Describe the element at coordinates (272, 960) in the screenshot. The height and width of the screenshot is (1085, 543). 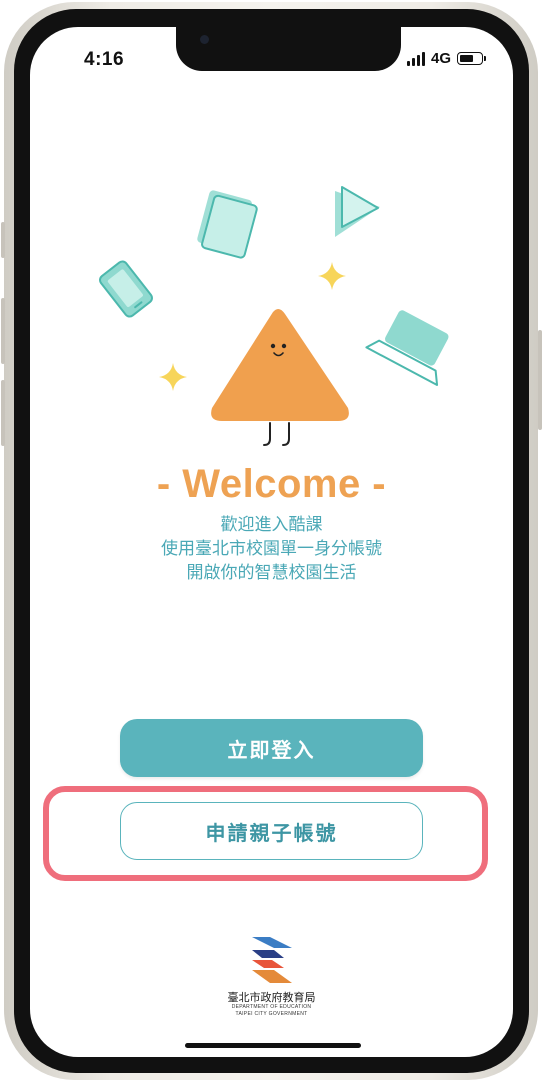
I see `education-department-logo` at that location.